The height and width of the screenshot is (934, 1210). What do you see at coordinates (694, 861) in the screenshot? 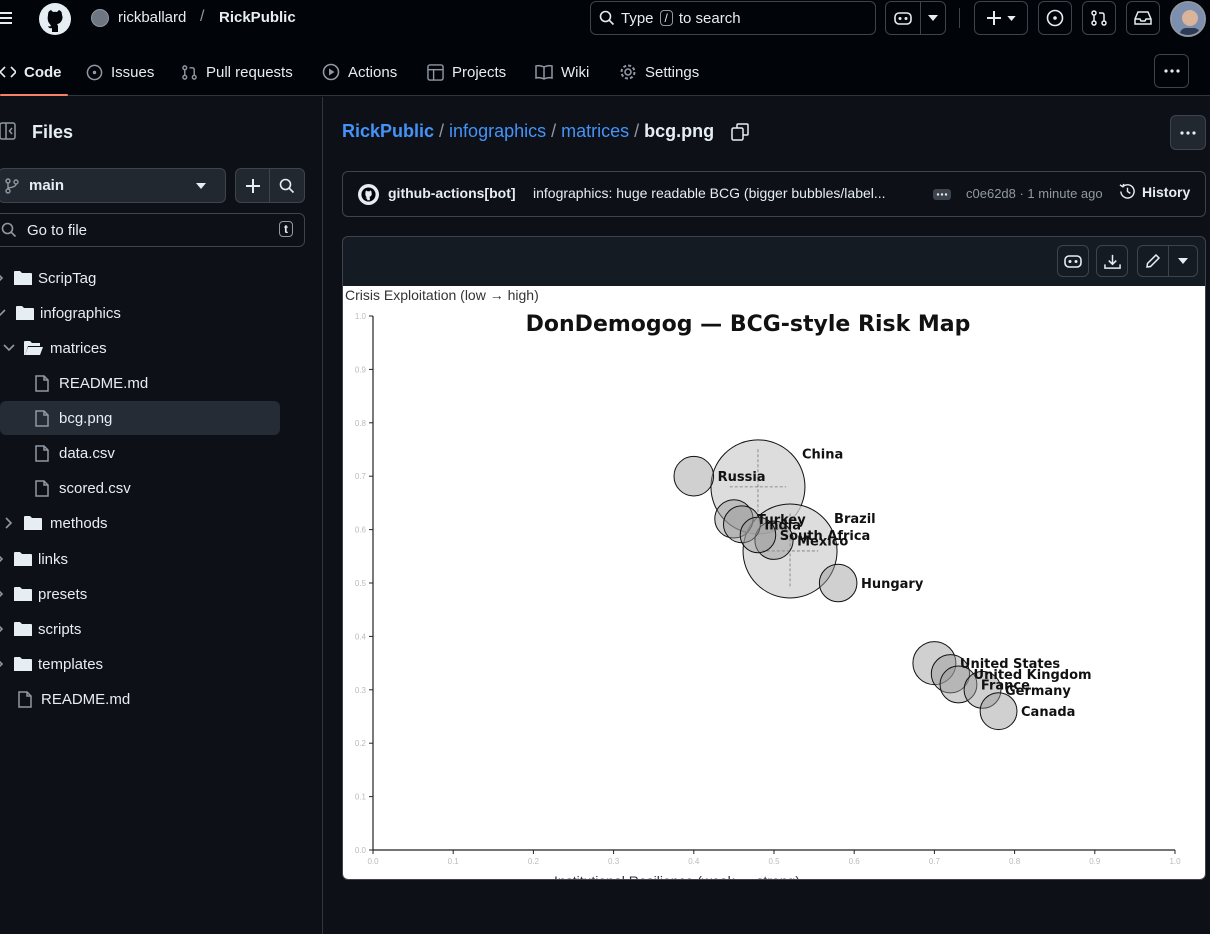
I see `chart-x-tick-label: 0.4` at bounding box center [694, 861].